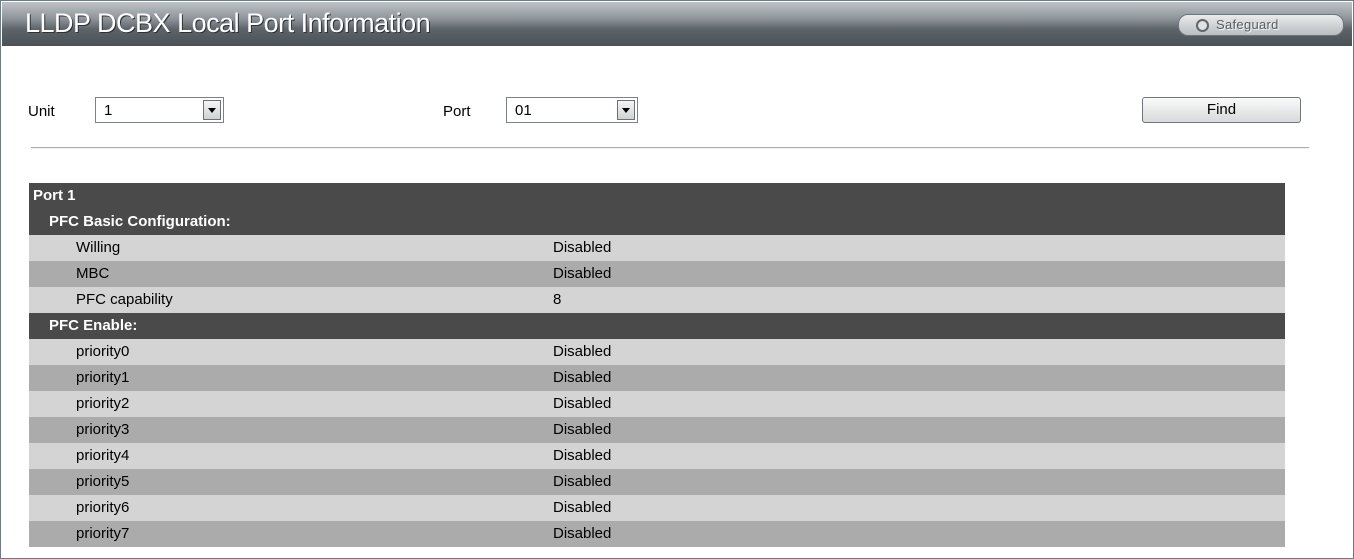 The image size is (1354, 559). Describe the element at coordinates (657, 482) in the screenshot. I see `table-row: priority5 Disabled` at that location.